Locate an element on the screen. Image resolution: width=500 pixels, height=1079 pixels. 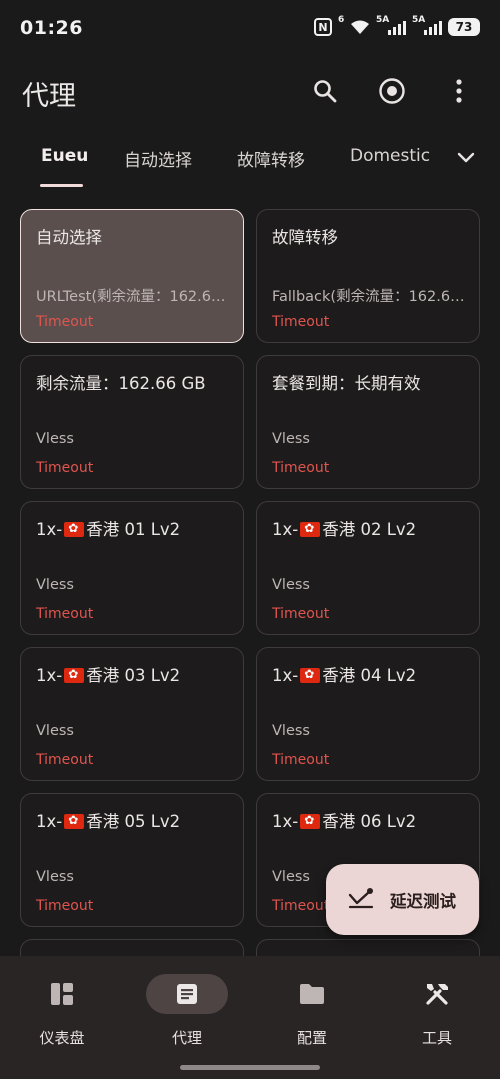
proxy-card: 1x-香港 03 Lv2 Vless Timeout is located at coordinates (132, 714).